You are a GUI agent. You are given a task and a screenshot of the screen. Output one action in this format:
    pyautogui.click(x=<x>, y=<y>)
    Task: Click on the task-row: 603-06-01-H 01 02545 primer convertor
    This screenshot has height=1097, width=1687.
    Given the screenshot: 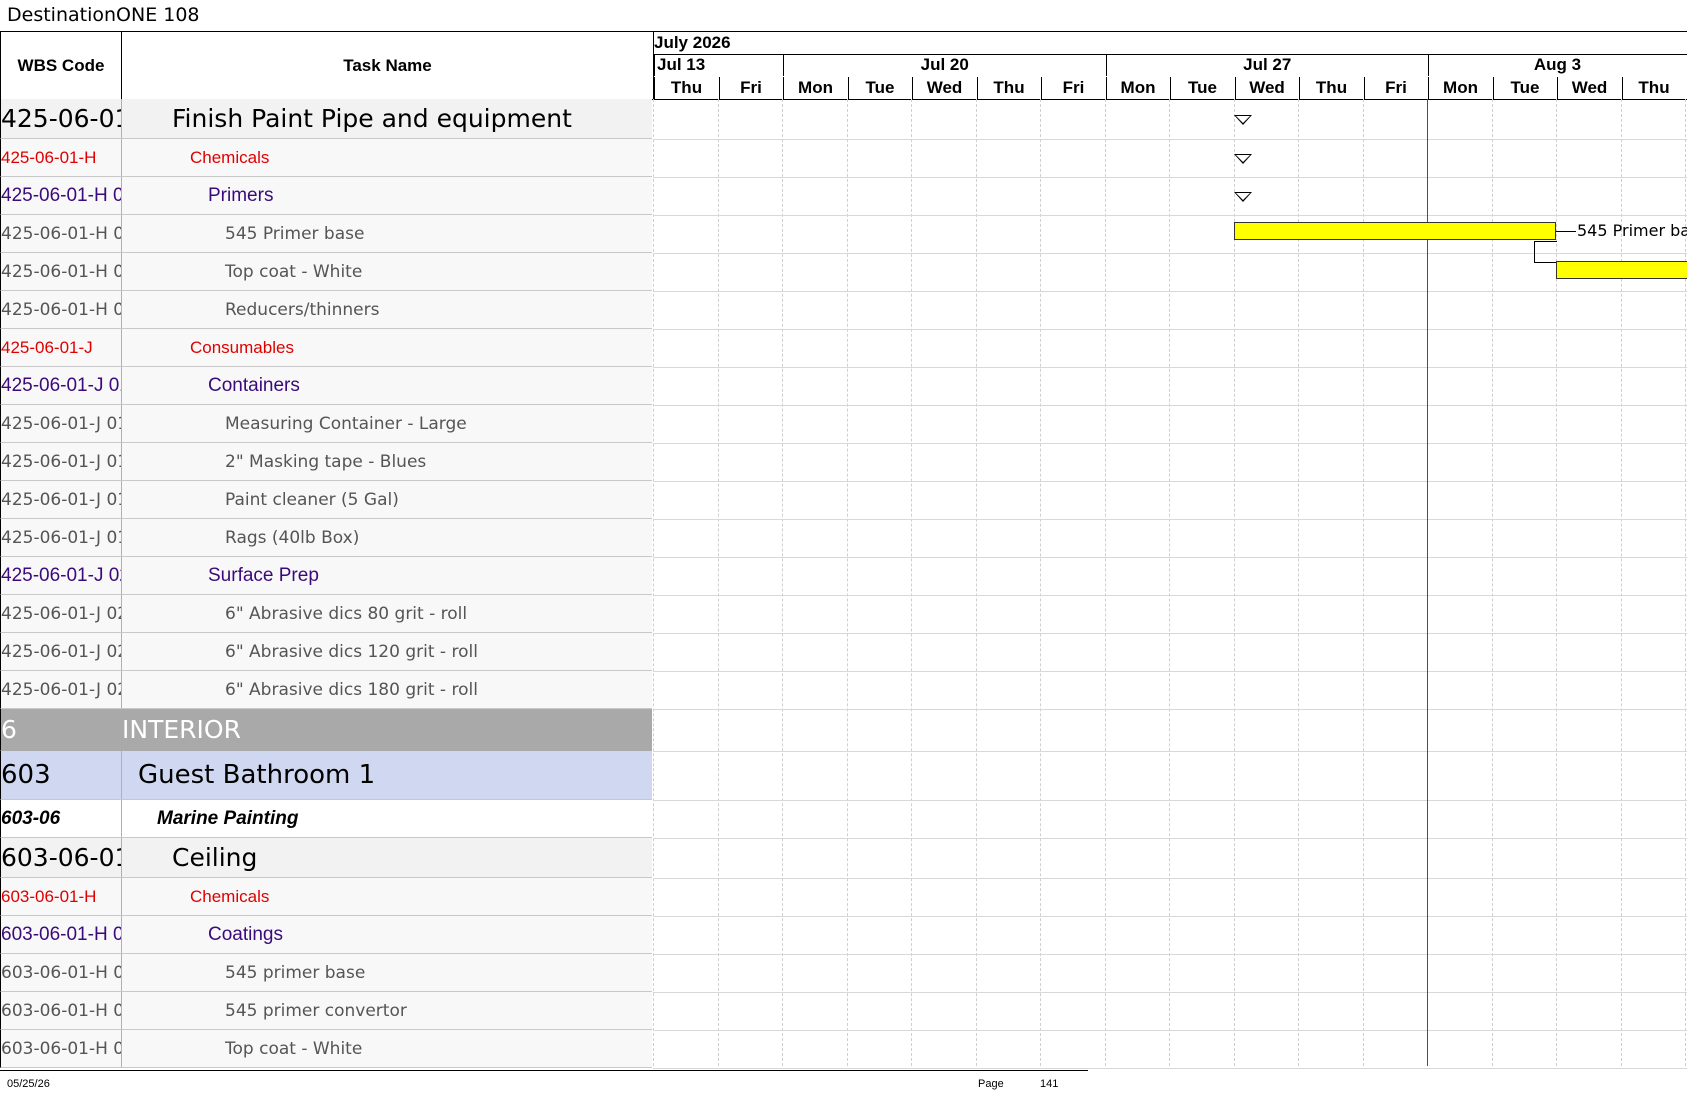 What is the action you would take?
    pyautogui.click(x=326, y=1011)
    